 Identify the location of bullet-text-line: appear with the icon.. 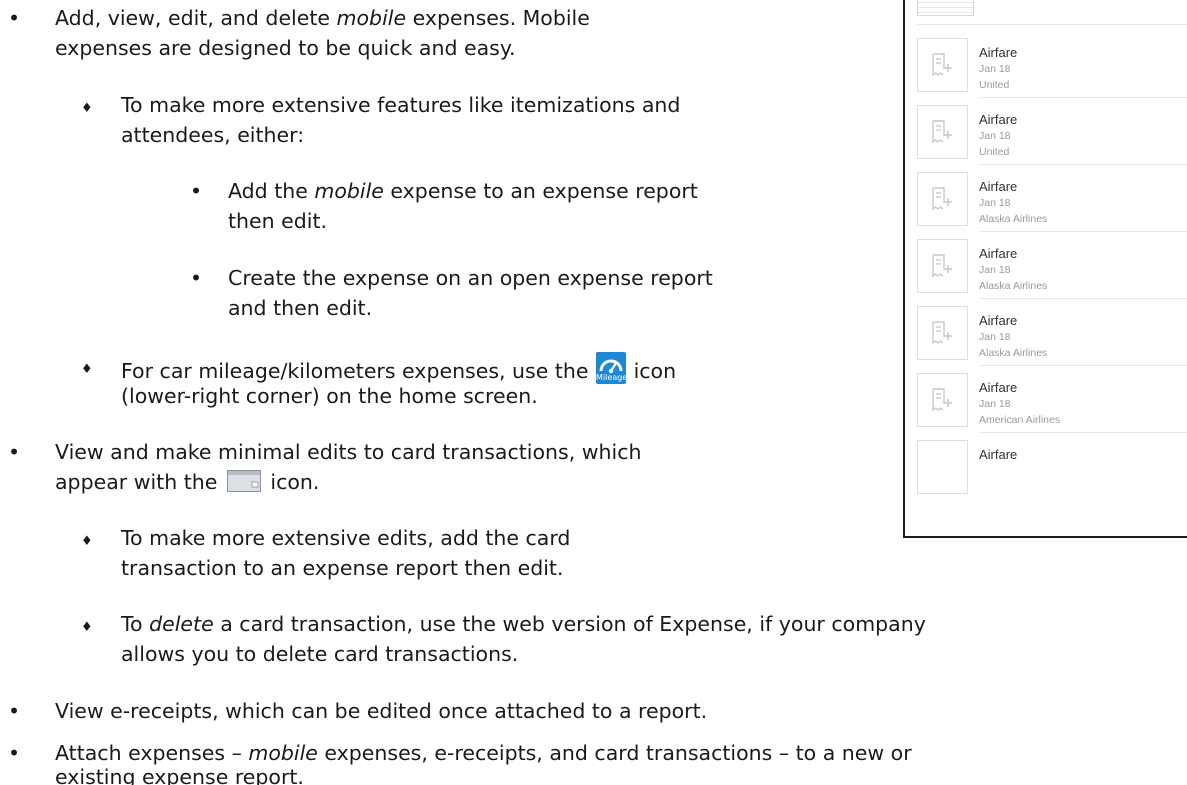
(187, 482).